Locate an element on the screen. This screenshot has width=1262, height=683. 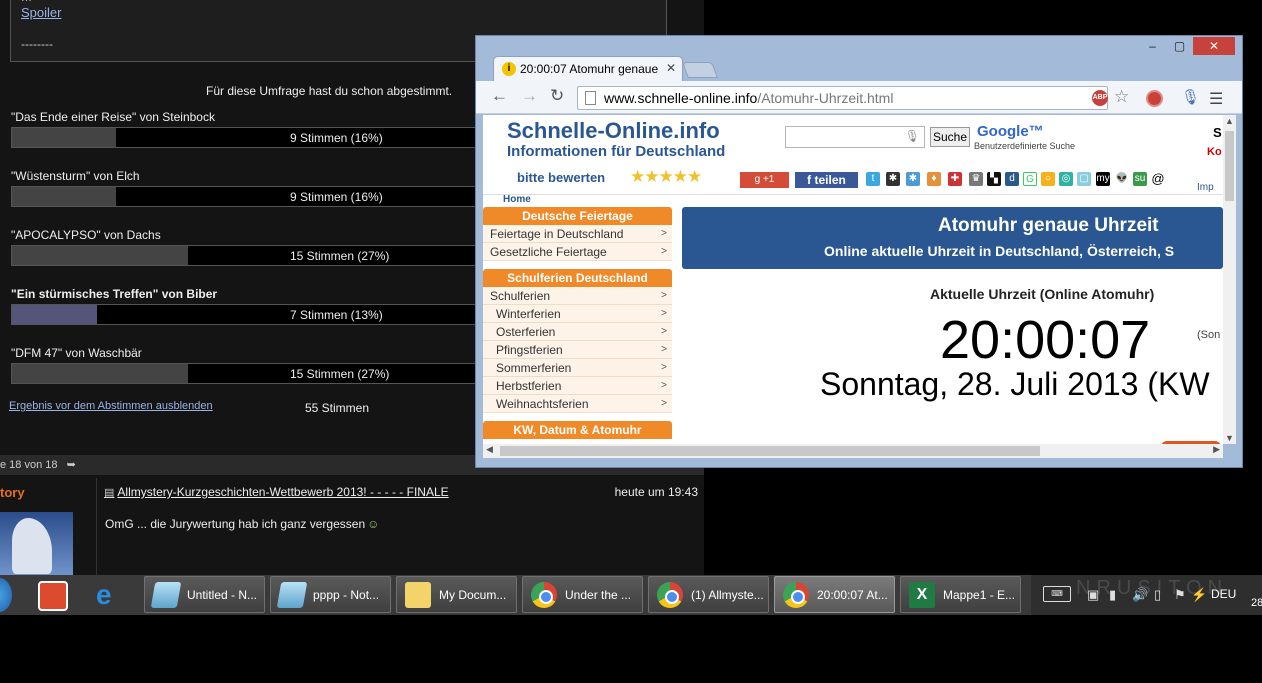
facebook-share-button: f teilen is located at coordinates (826, 180).